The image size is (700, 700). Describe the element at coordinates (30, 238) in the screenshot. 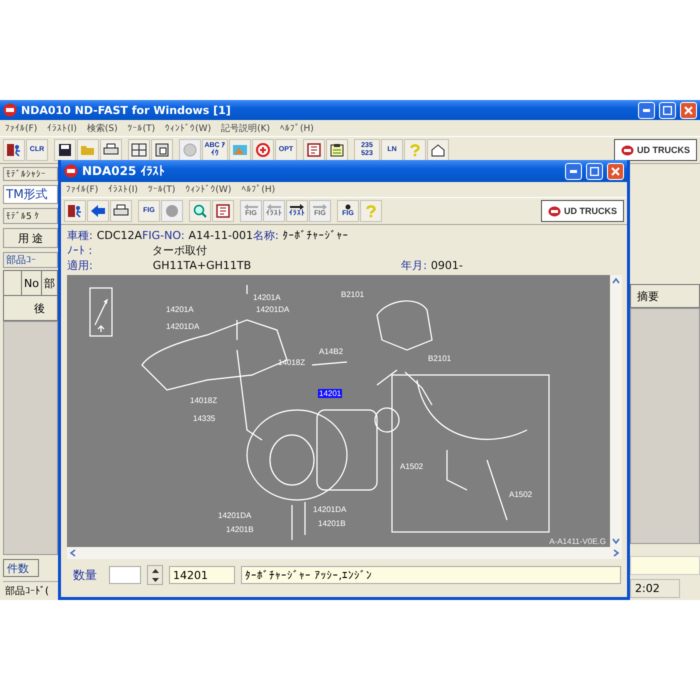

I see `use-button: 用 途` at that location.